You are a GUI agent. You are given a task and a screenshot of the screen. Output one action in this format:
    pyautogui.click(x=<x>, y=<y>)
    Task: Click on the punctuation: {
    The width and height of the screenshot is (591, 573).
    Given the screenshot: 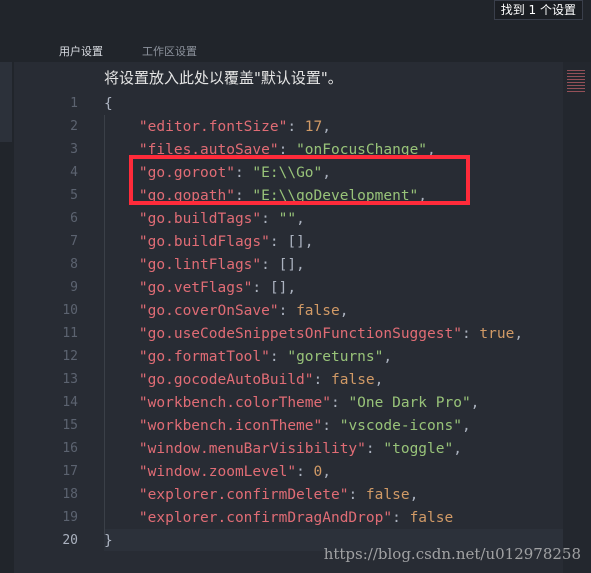 What is the action you would take?
    pyautogui.click(x=108, y=104)
    